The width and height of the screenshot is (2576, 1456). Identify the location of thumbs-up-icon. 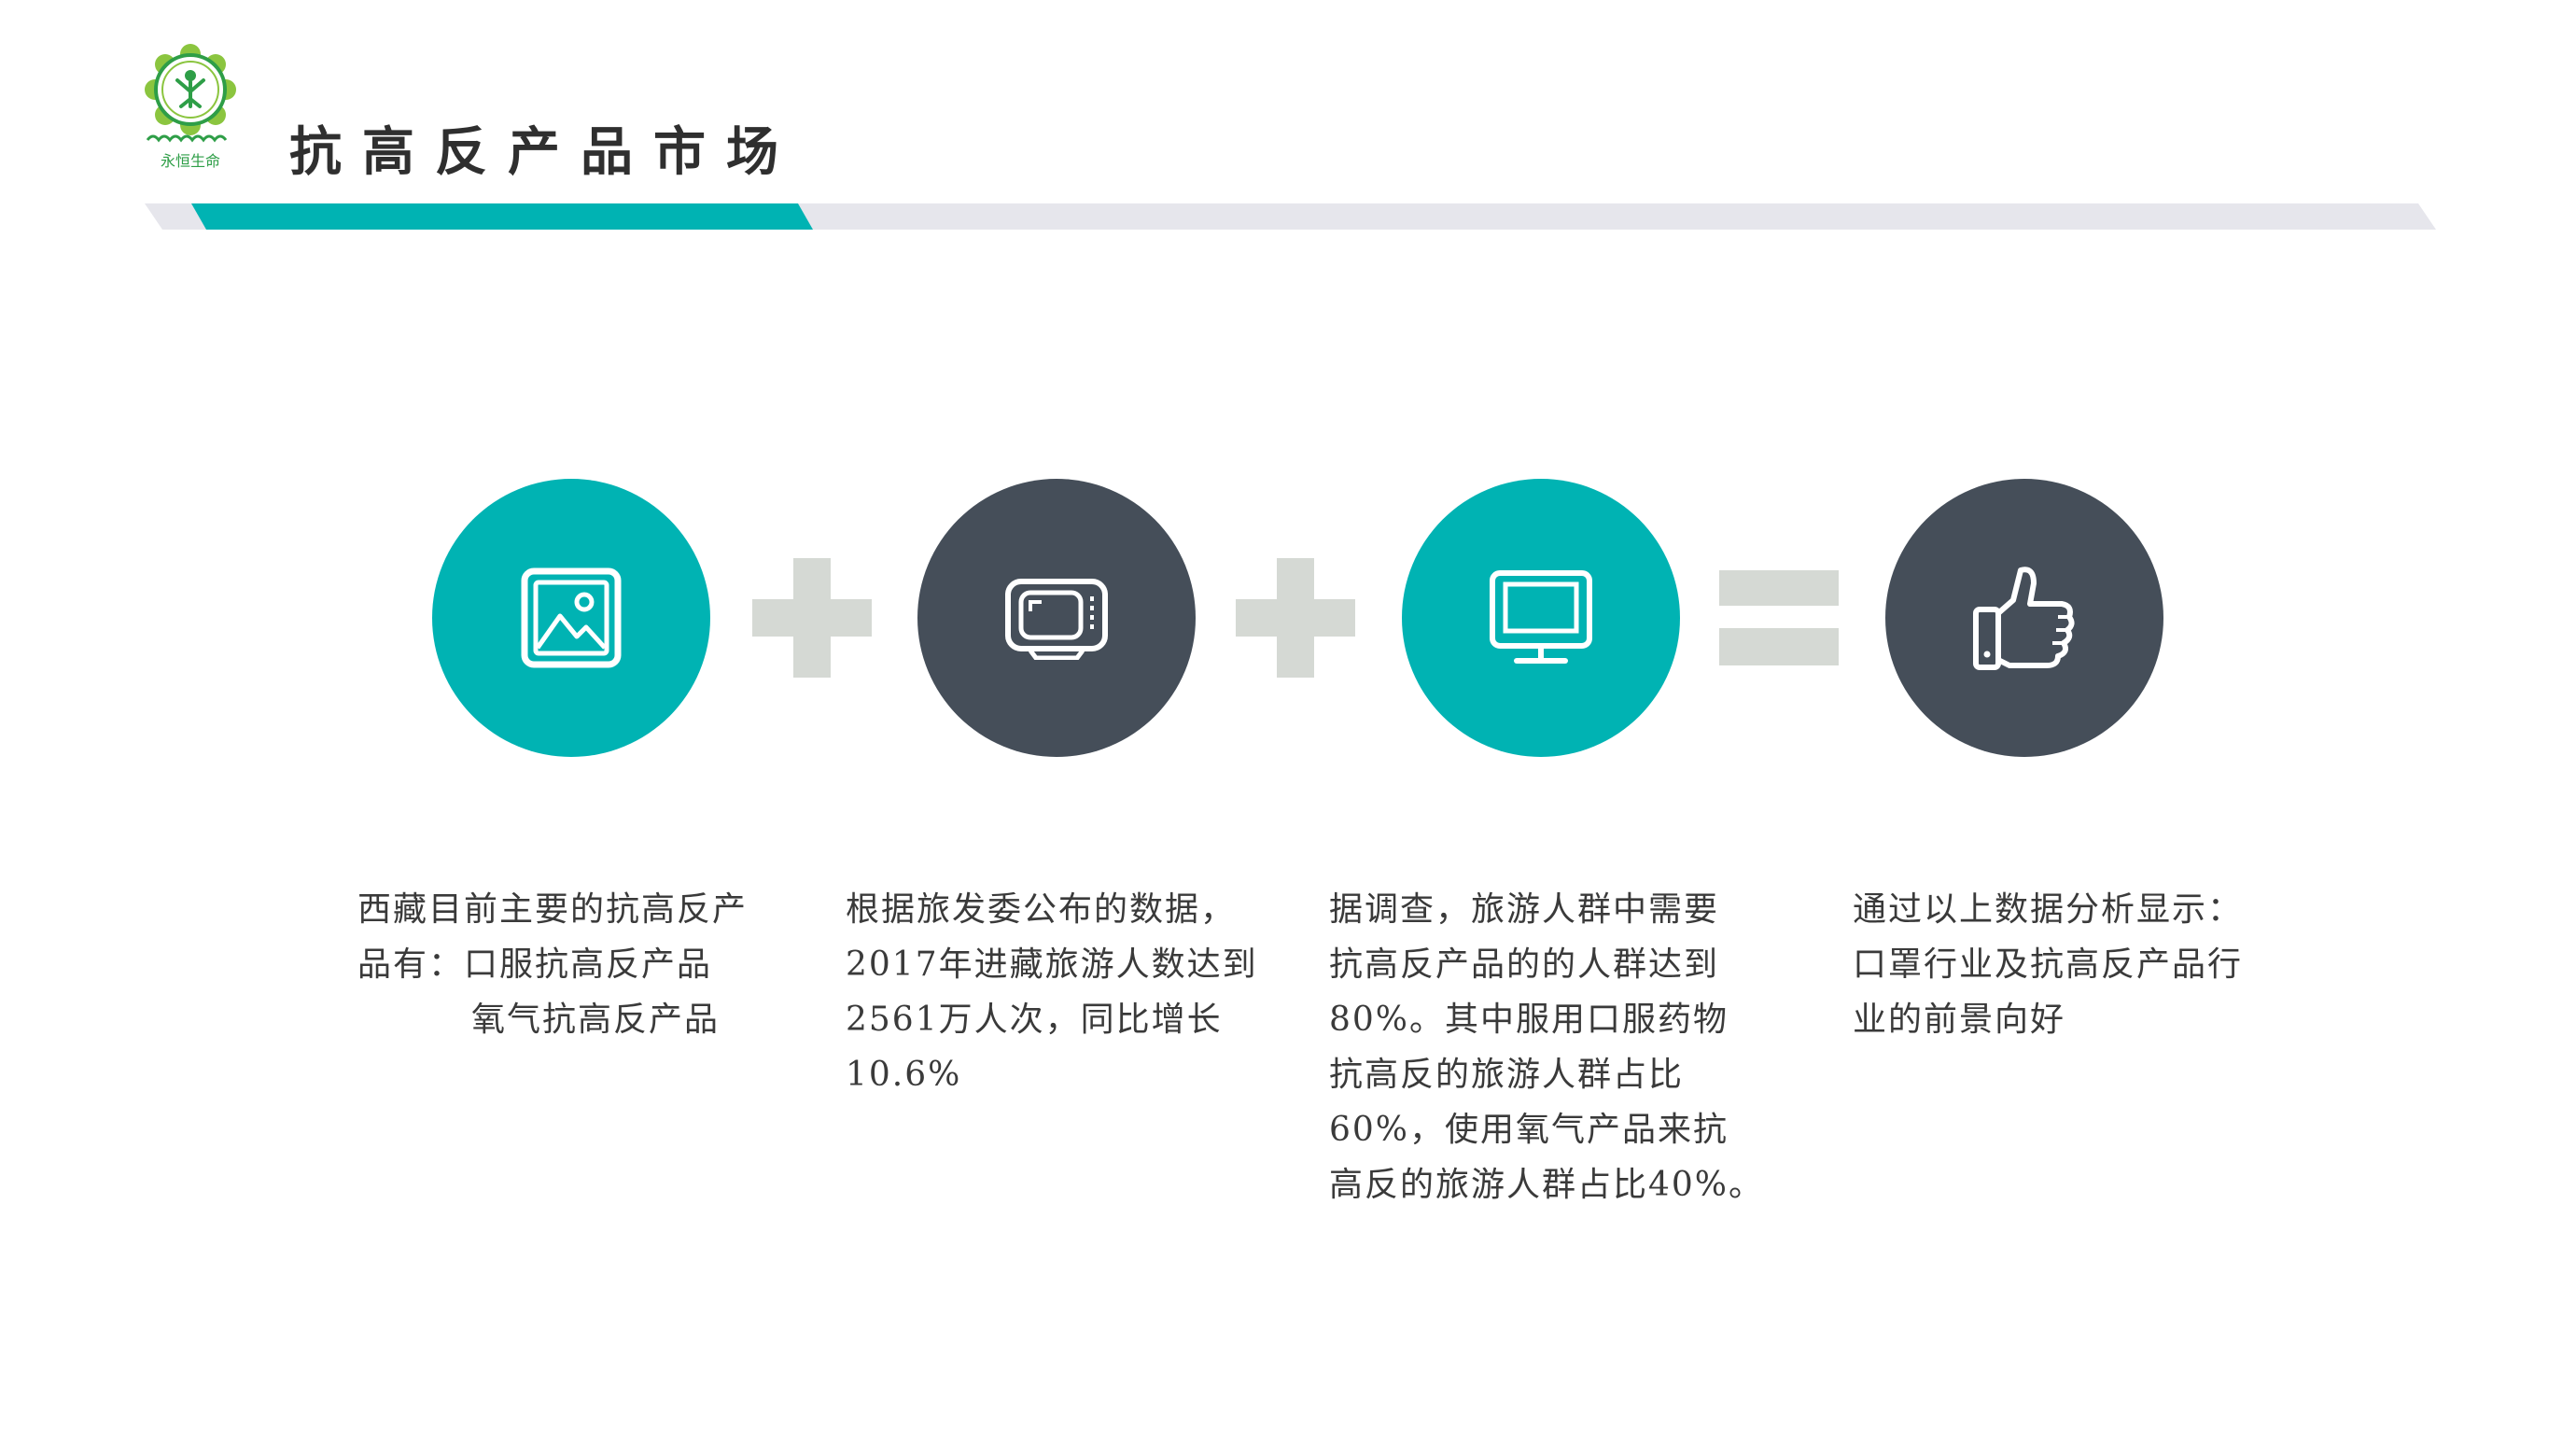
(2024, 618).